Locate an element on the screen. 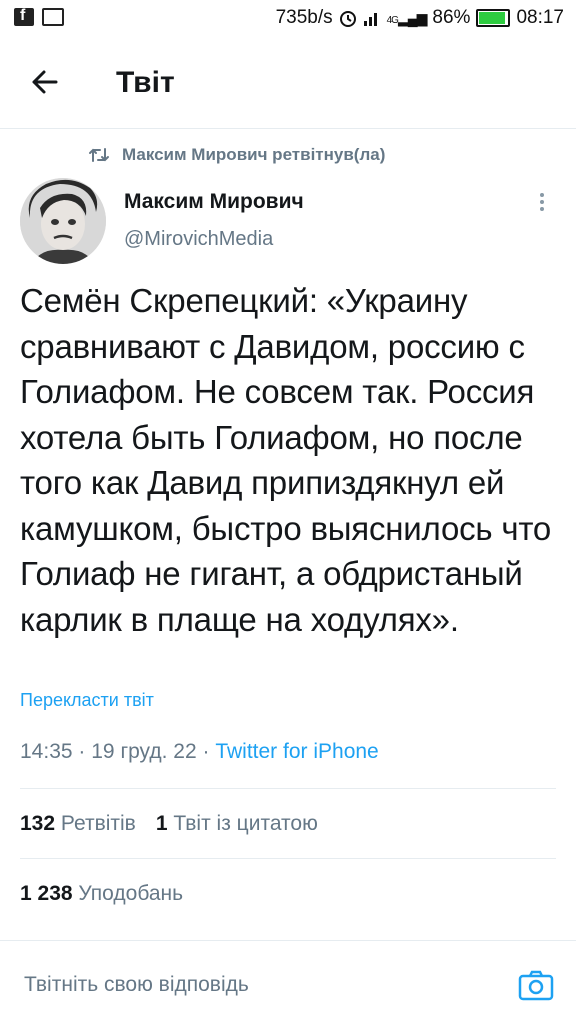 The height and width of the screenshot is (1025, 576). camera-button is located at coordinates (536, 985).